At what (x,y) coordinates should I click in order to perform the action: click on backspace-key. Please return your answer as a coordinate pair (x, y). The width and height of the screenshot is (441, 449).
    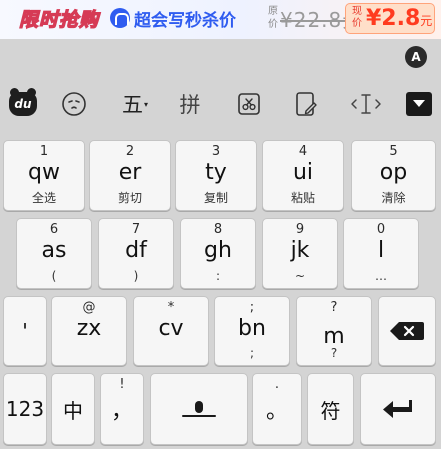
    Looking at the image, I should click on (407, 331).